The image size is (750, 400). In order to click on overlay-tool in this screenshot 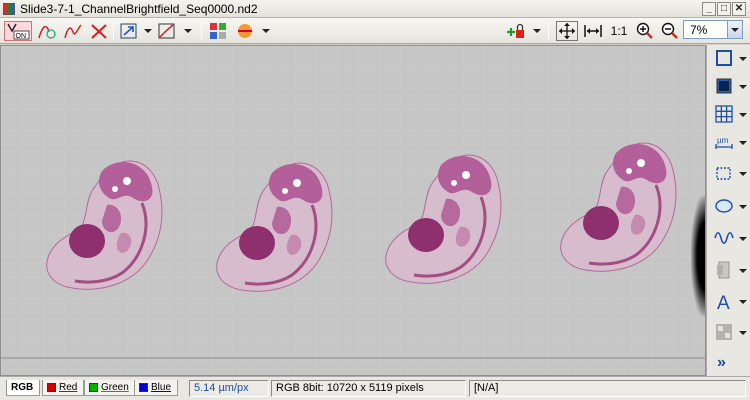, I will do `click(729, 86)`.